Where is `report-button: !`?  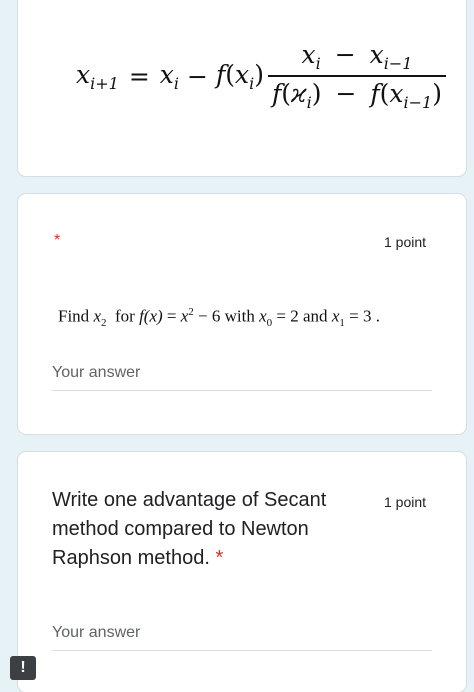 report-button: ! is located at coordinates (23, 668).